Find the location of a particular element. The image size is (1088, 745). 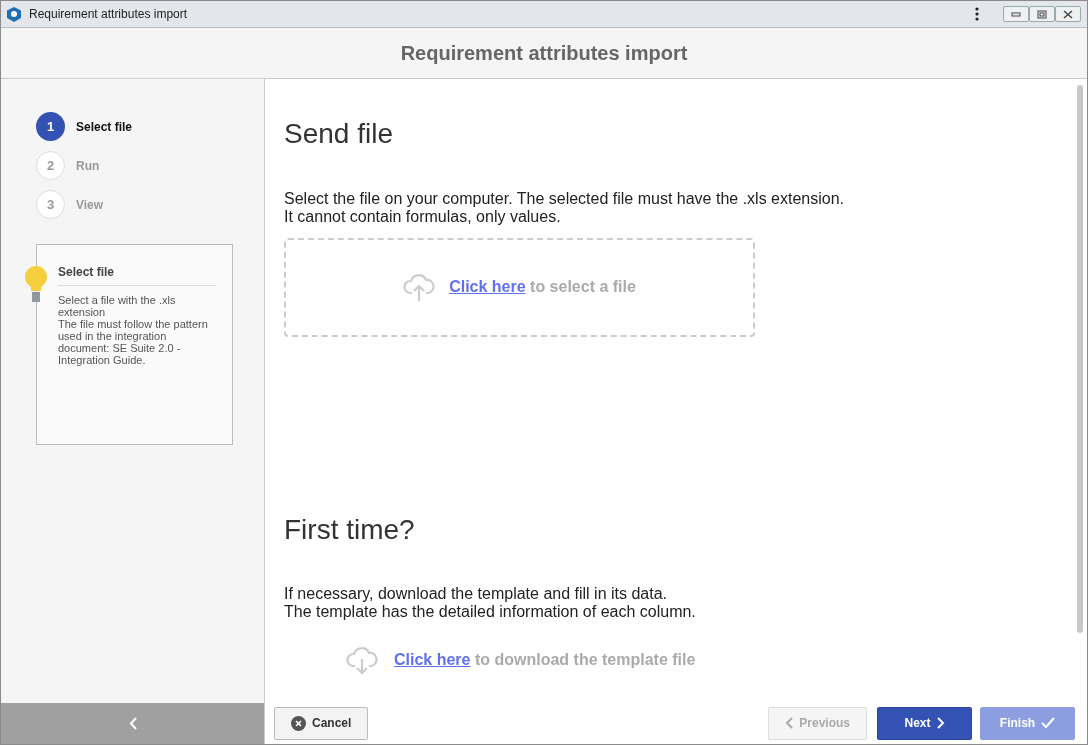

cancel-button: Cancel is located at coordinates (321, 723).